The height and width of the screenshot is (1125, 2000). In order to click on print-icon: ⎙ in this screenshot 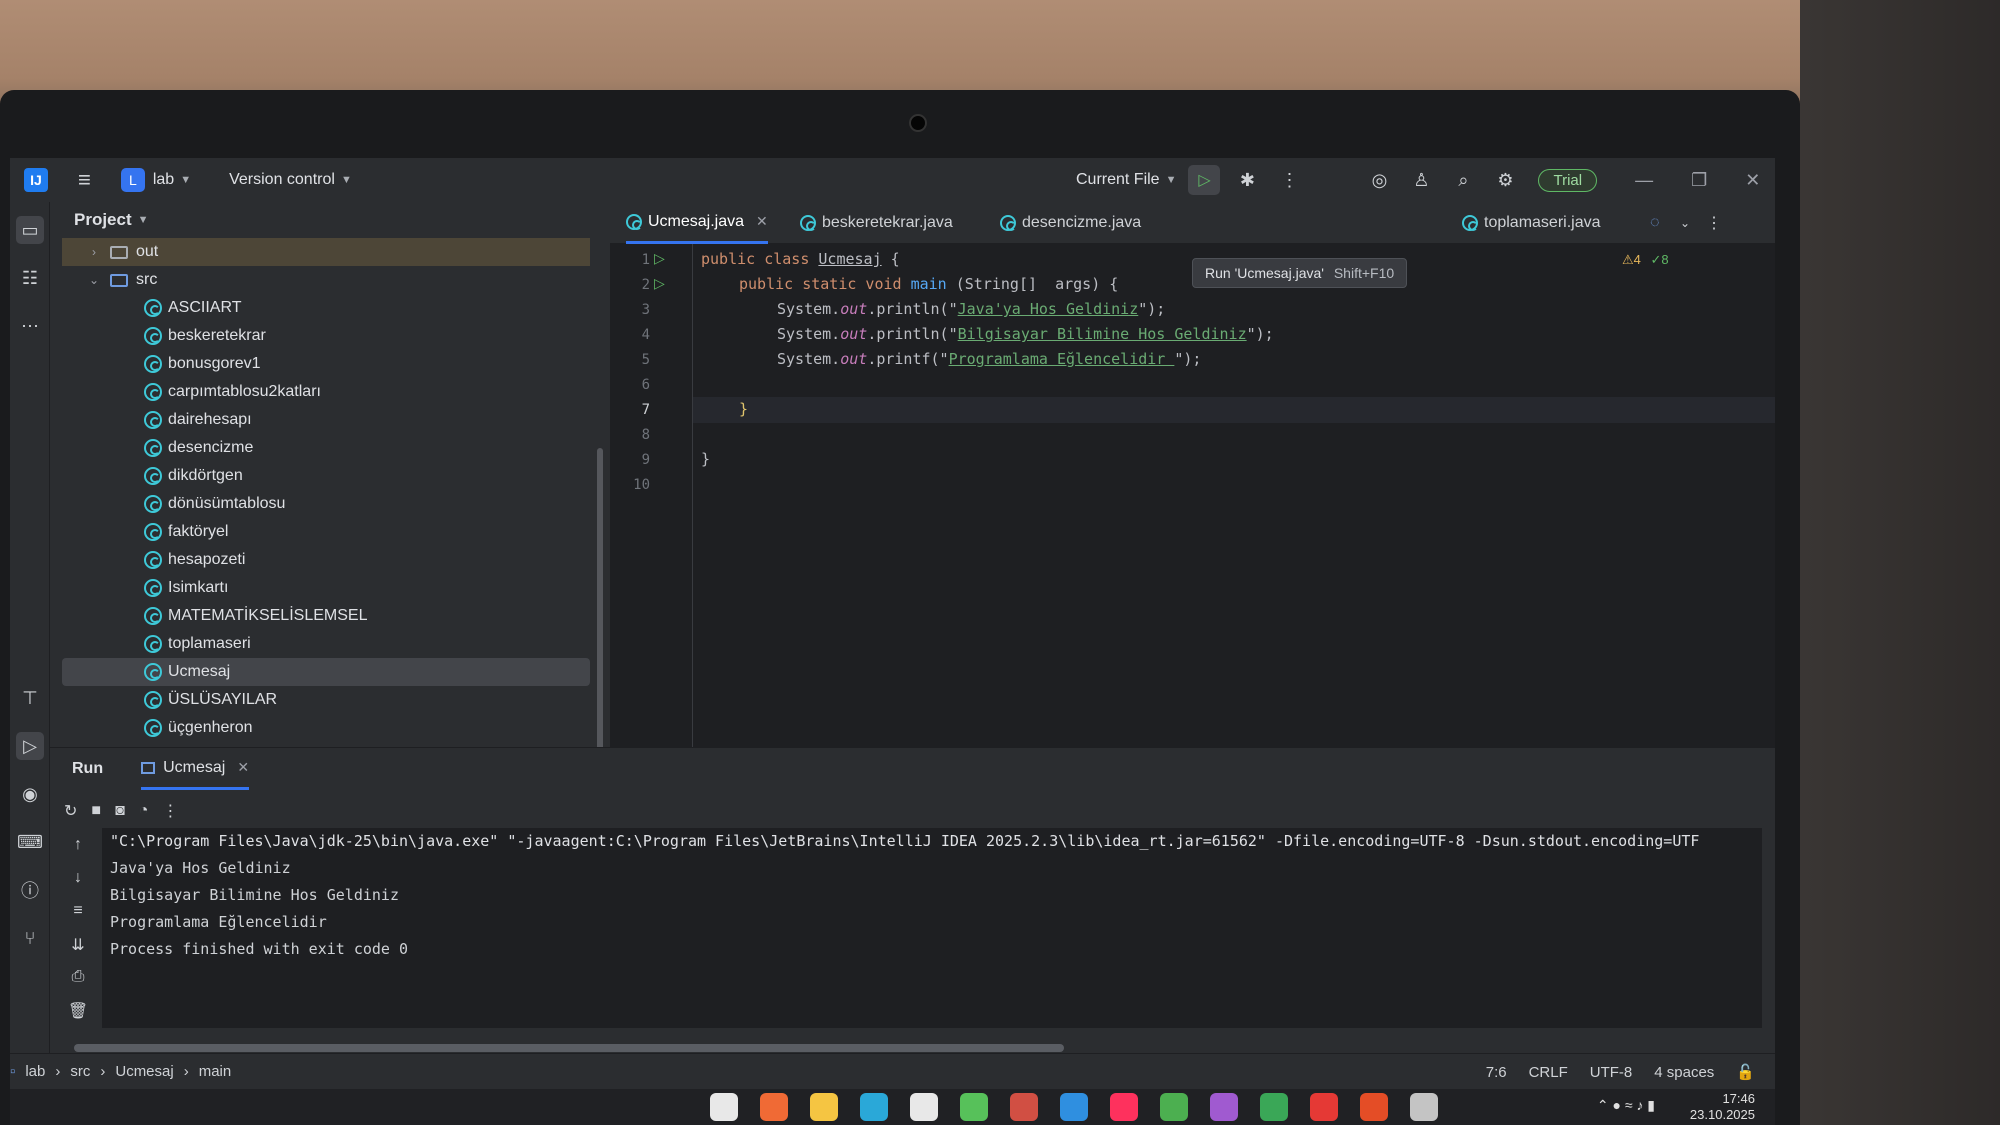, I will do `click(78, 984)`.